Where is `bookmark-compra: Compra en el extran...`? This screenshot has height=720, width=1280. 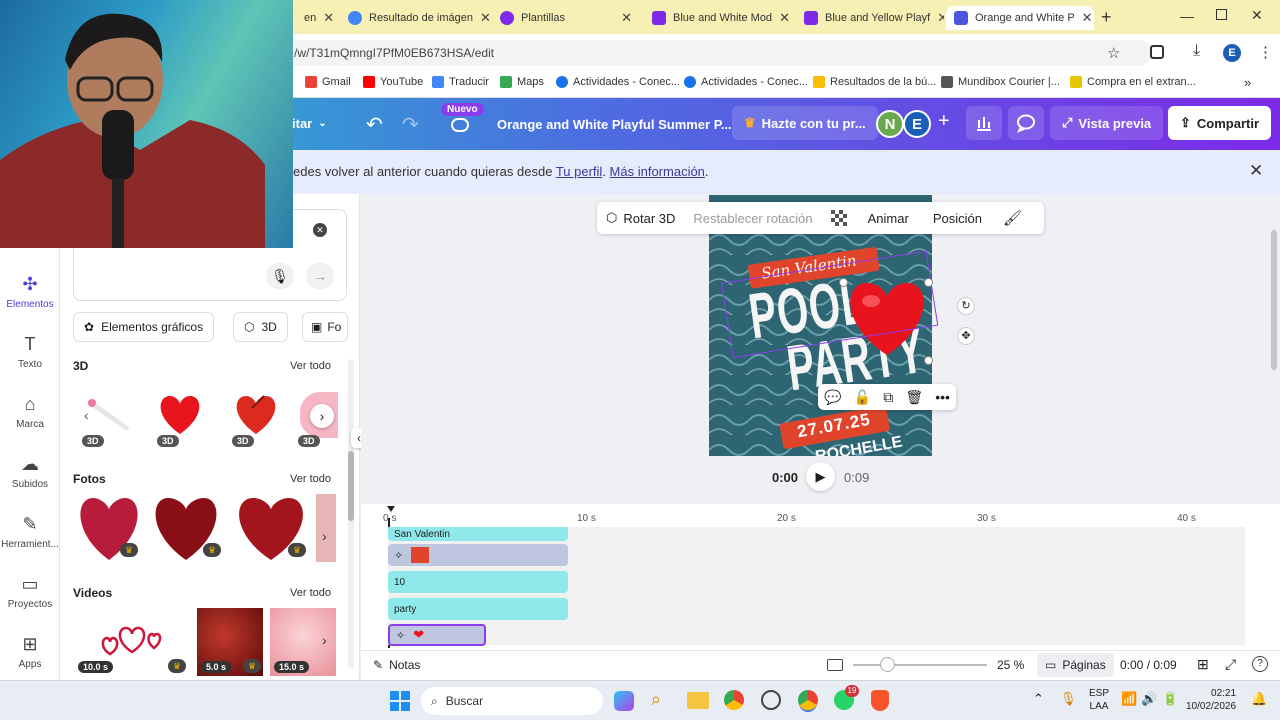
bookmark-compra: Compra en el extran... is located at coordinates (1133, 82).